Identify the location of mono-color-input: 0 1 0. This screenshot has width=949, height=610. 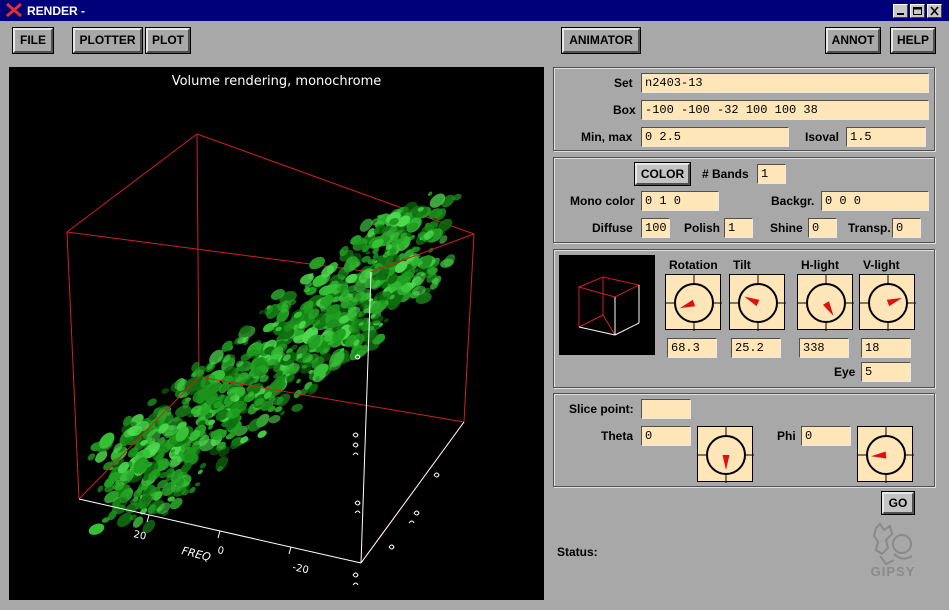
(680, 201).